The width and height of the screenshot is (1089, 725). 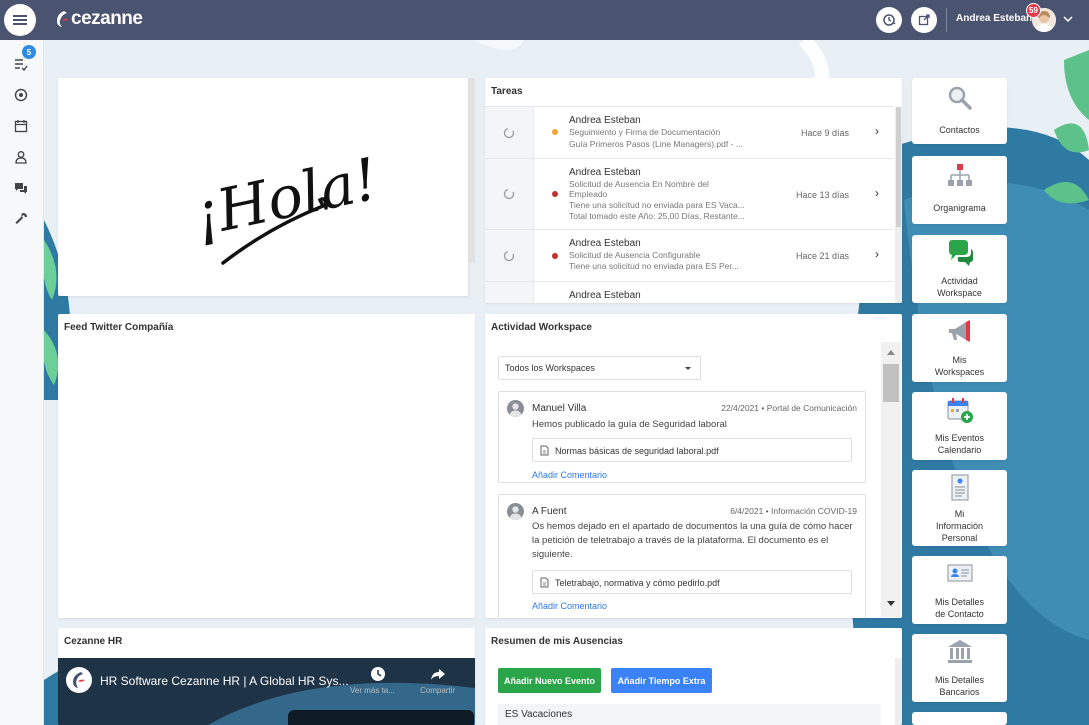 I want to click on task-time: Hace 21 días, so click(x=823, y=256).